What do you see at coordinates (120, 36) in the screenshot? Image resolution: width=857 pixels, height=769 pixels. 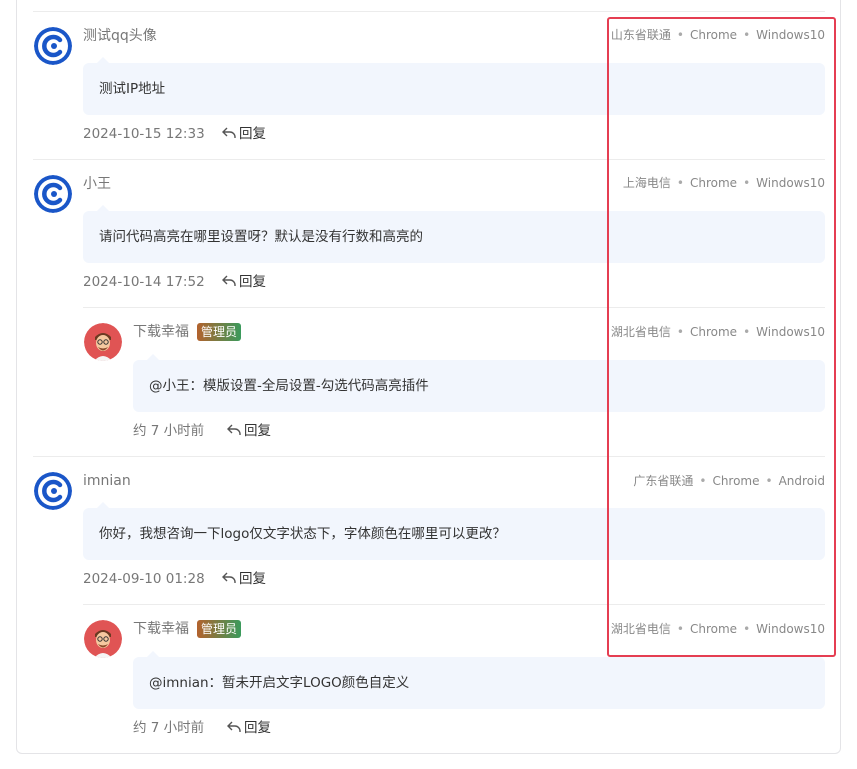 I see `comment-author: 测试qq头像` at bounding box center [120, 36].